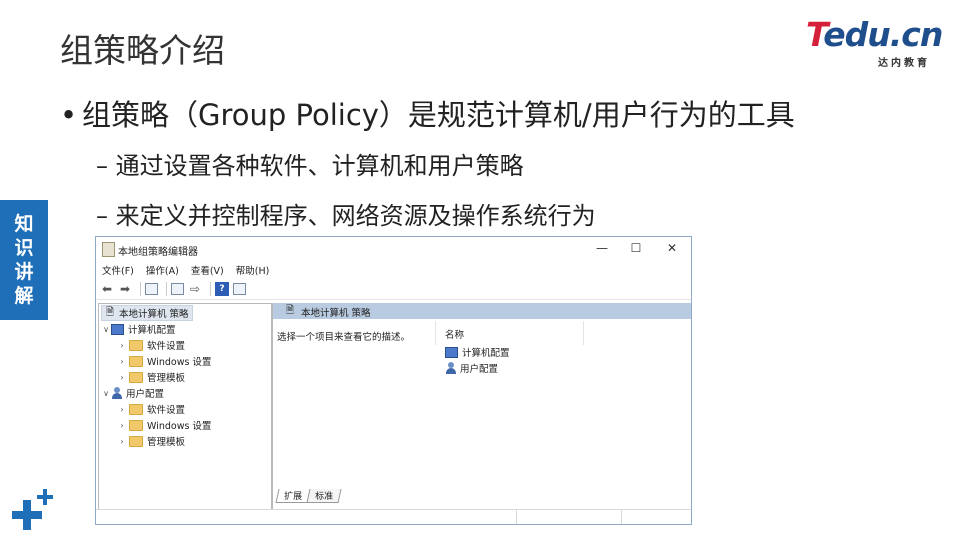  What do you see at coordinates (152, 330) in the screenshot?
I see `tree-item-label: 计算机配置` at bounding box center [152, 330].